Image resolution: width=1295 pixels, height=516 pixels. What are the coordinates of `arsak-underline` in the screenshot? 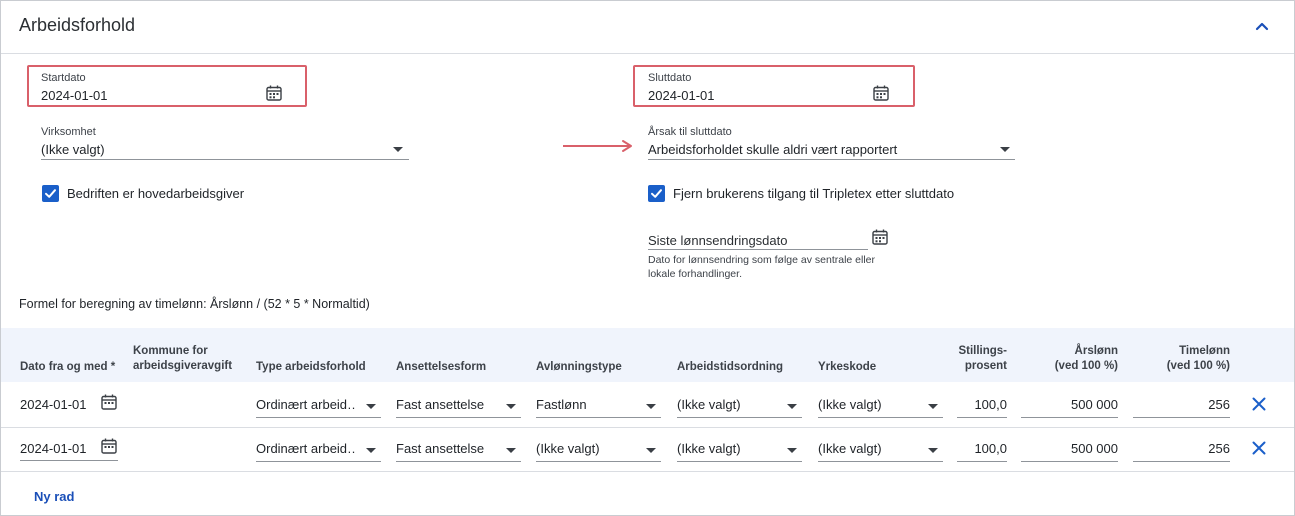 It's located at (831, 159).